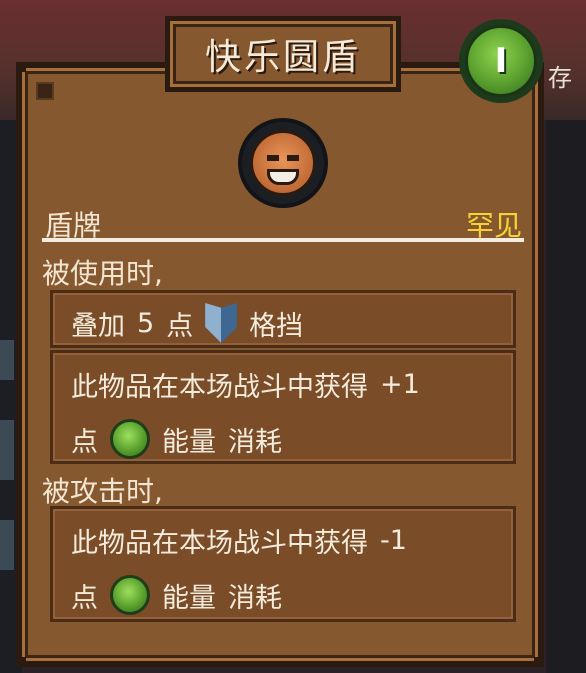 This screenshot has height=673, width=586. What do you see at coordinates (276, 326) in the screenshot?
I see `effect-keyword: 格挡` at bounding box center [276, 326].